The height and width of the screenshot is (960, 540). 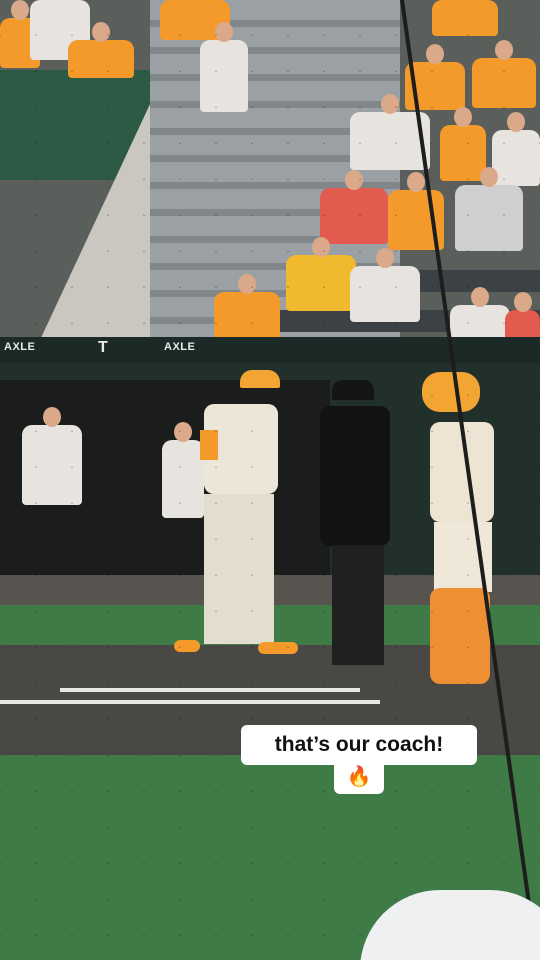 What do you see at coordinates (451, 392) in the screenshot?
I see `catcher-helmet` at bounding box center [451, 392].